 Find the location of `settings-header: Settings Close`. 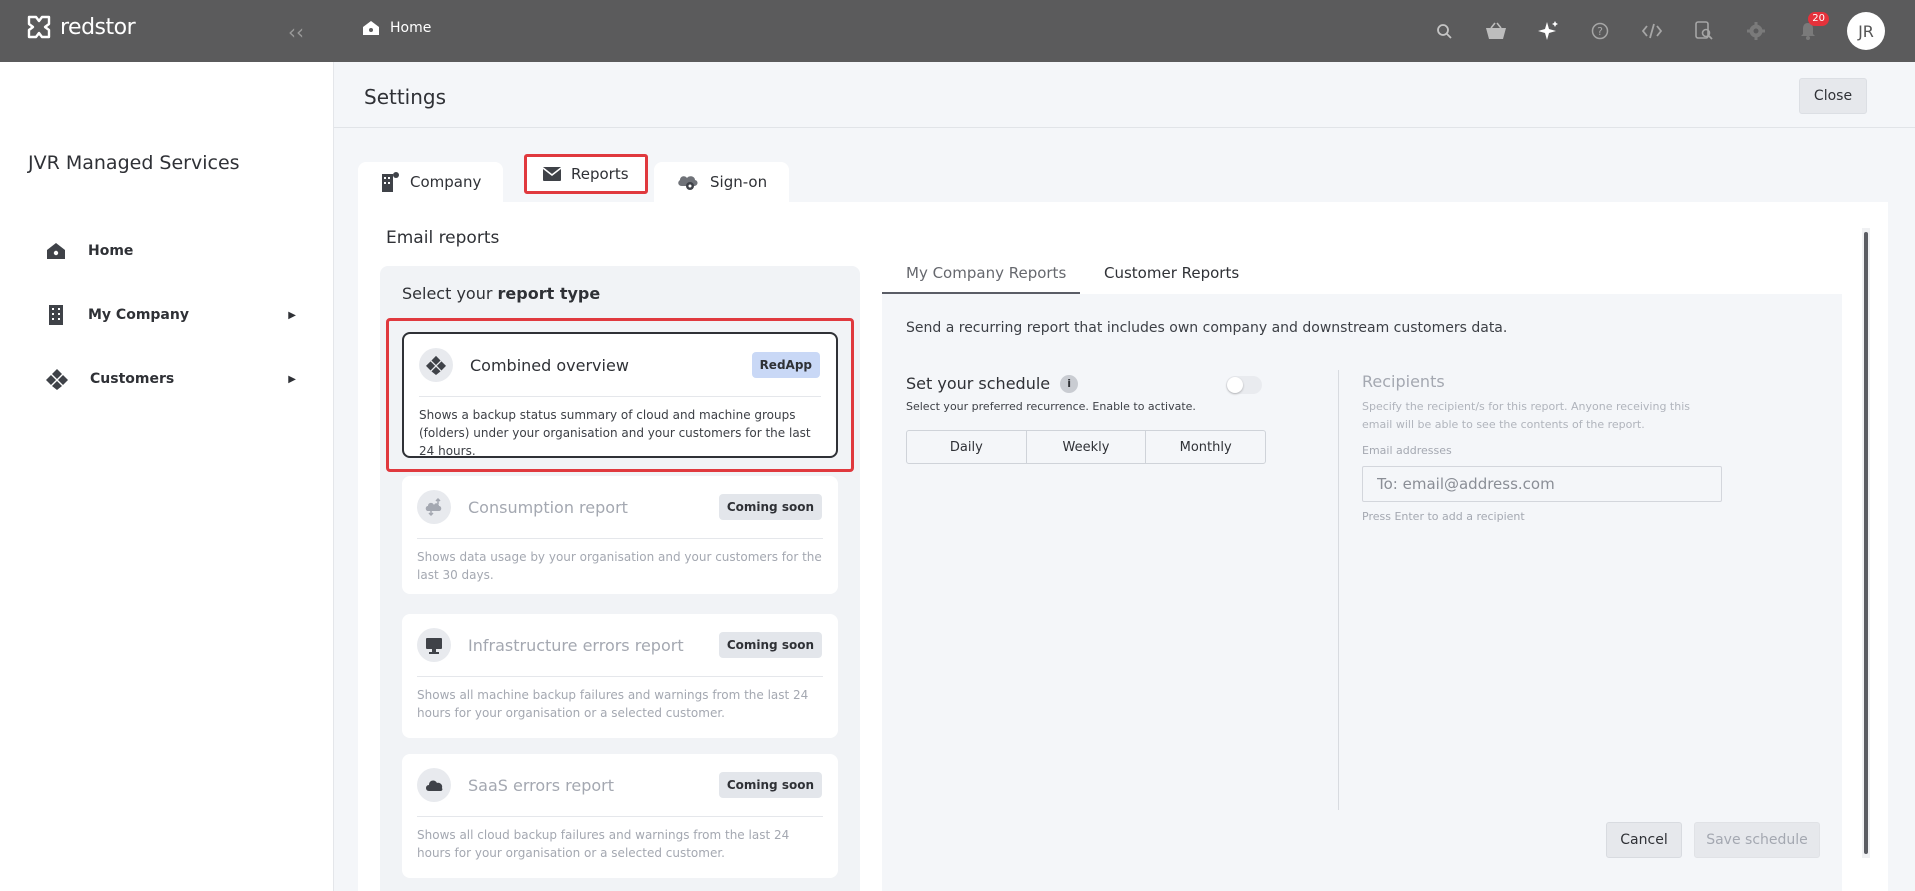

settings-header: Settings Close is located at coordinates (1124, 95).